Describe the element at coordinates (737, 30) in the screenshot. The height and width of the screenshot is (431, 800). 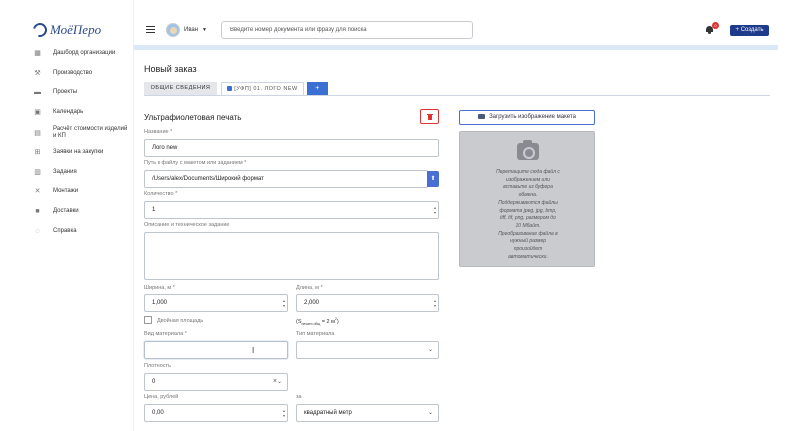
I see `plus-icon: +` at that location.